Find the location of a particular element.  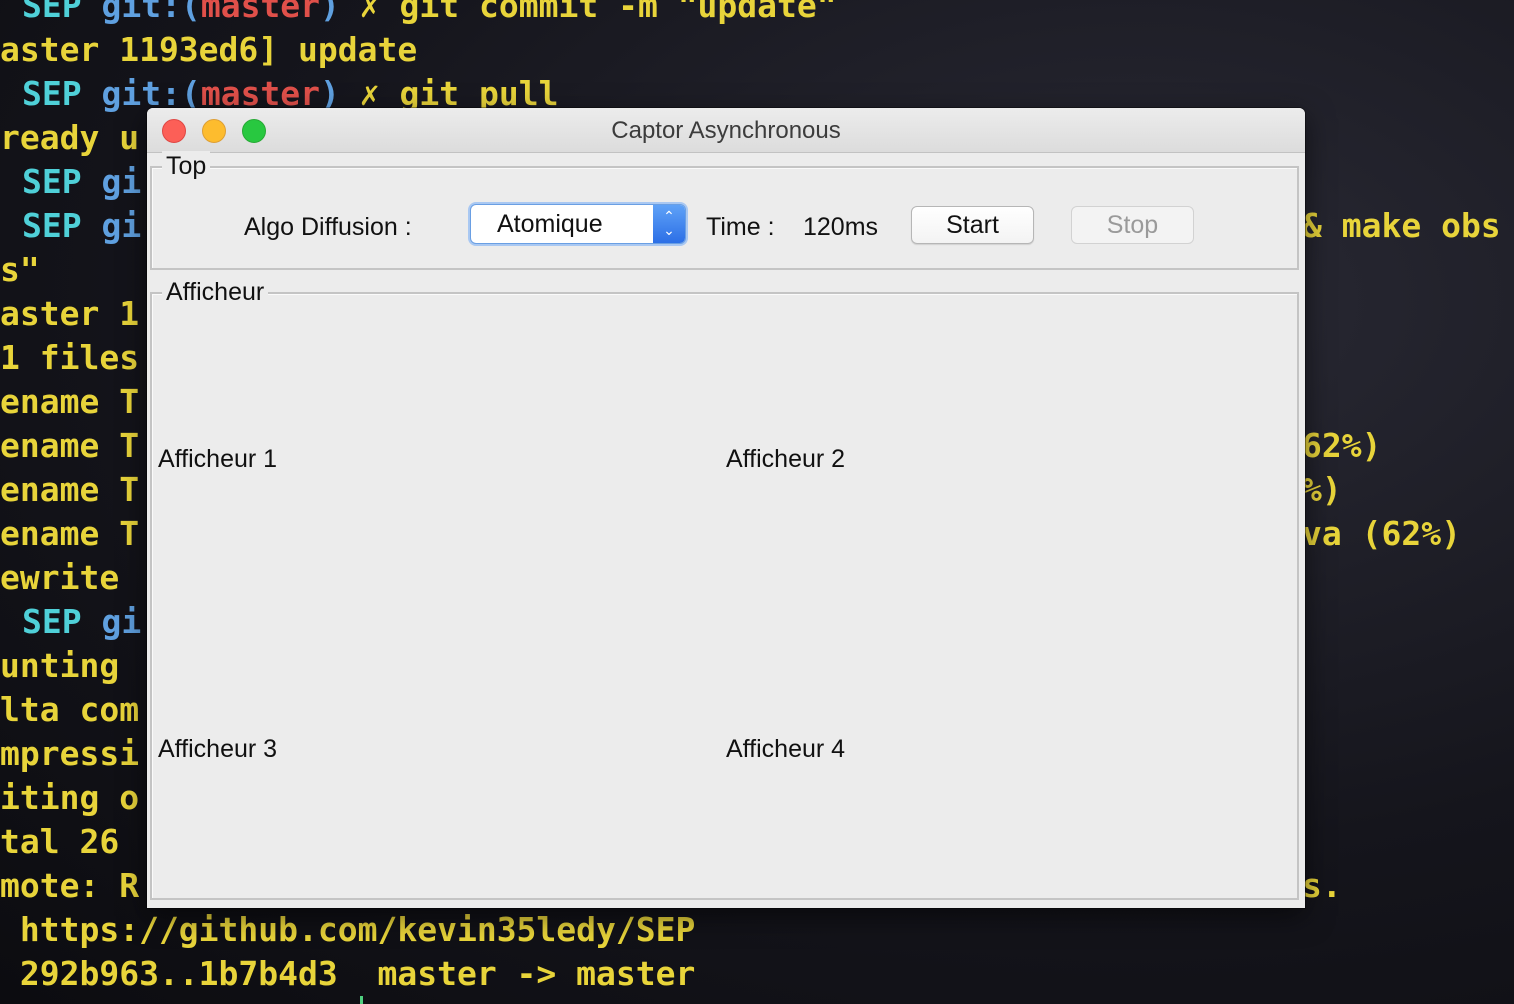

terminal-git: git:( is located at coordinates (151, 12).